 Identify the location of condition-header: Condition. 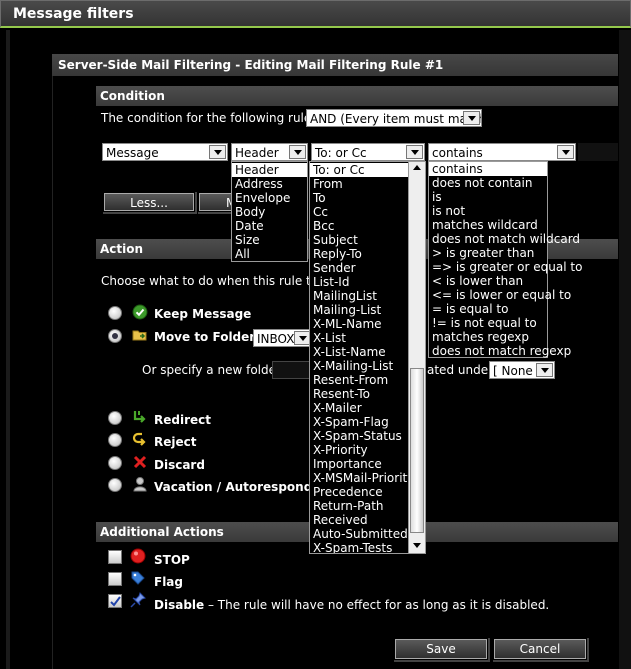
(357, 96).